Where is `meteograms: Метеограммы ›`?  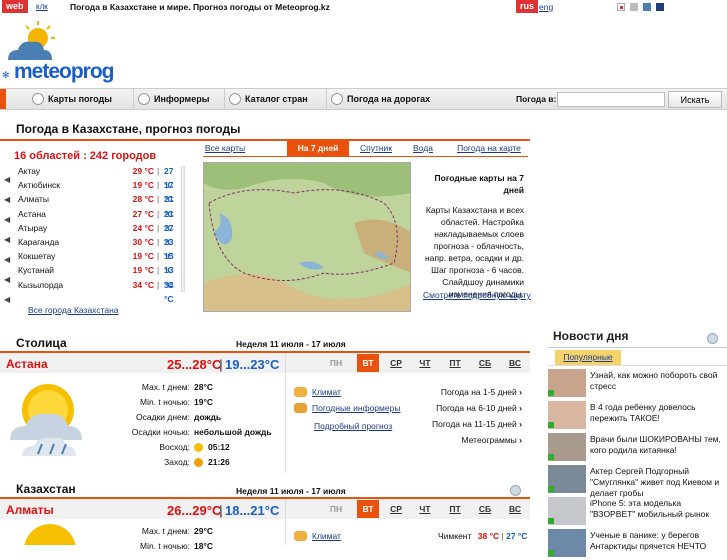 meteograms: Метеограммы › is located at coordinates (471, 440).